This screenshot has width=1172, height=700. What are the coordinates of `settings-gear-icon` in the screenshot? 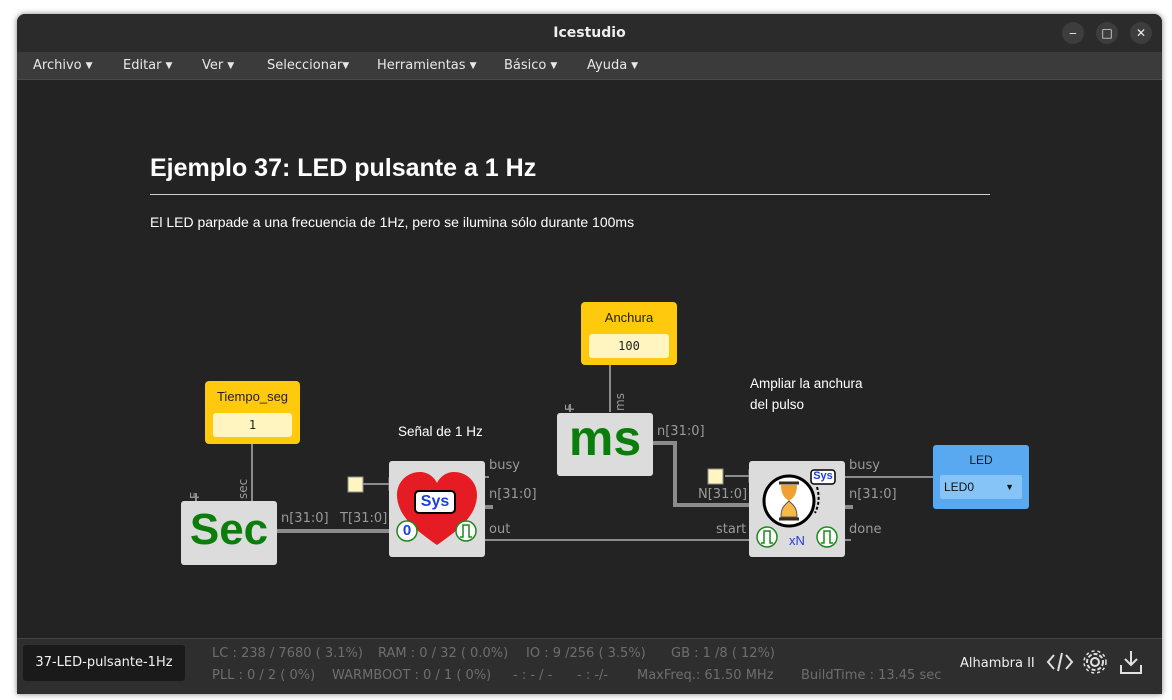 It's located at (1095, 662).